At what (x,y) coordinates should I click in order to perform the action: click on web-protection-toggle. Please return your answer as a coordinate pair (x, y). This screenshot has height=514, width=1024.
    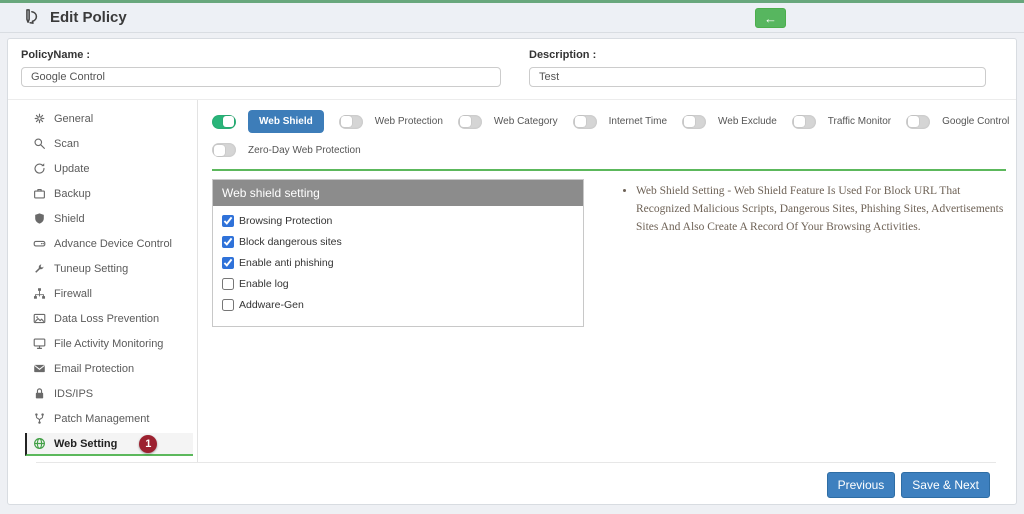
    Looking at the image, I should click on (350, 121).